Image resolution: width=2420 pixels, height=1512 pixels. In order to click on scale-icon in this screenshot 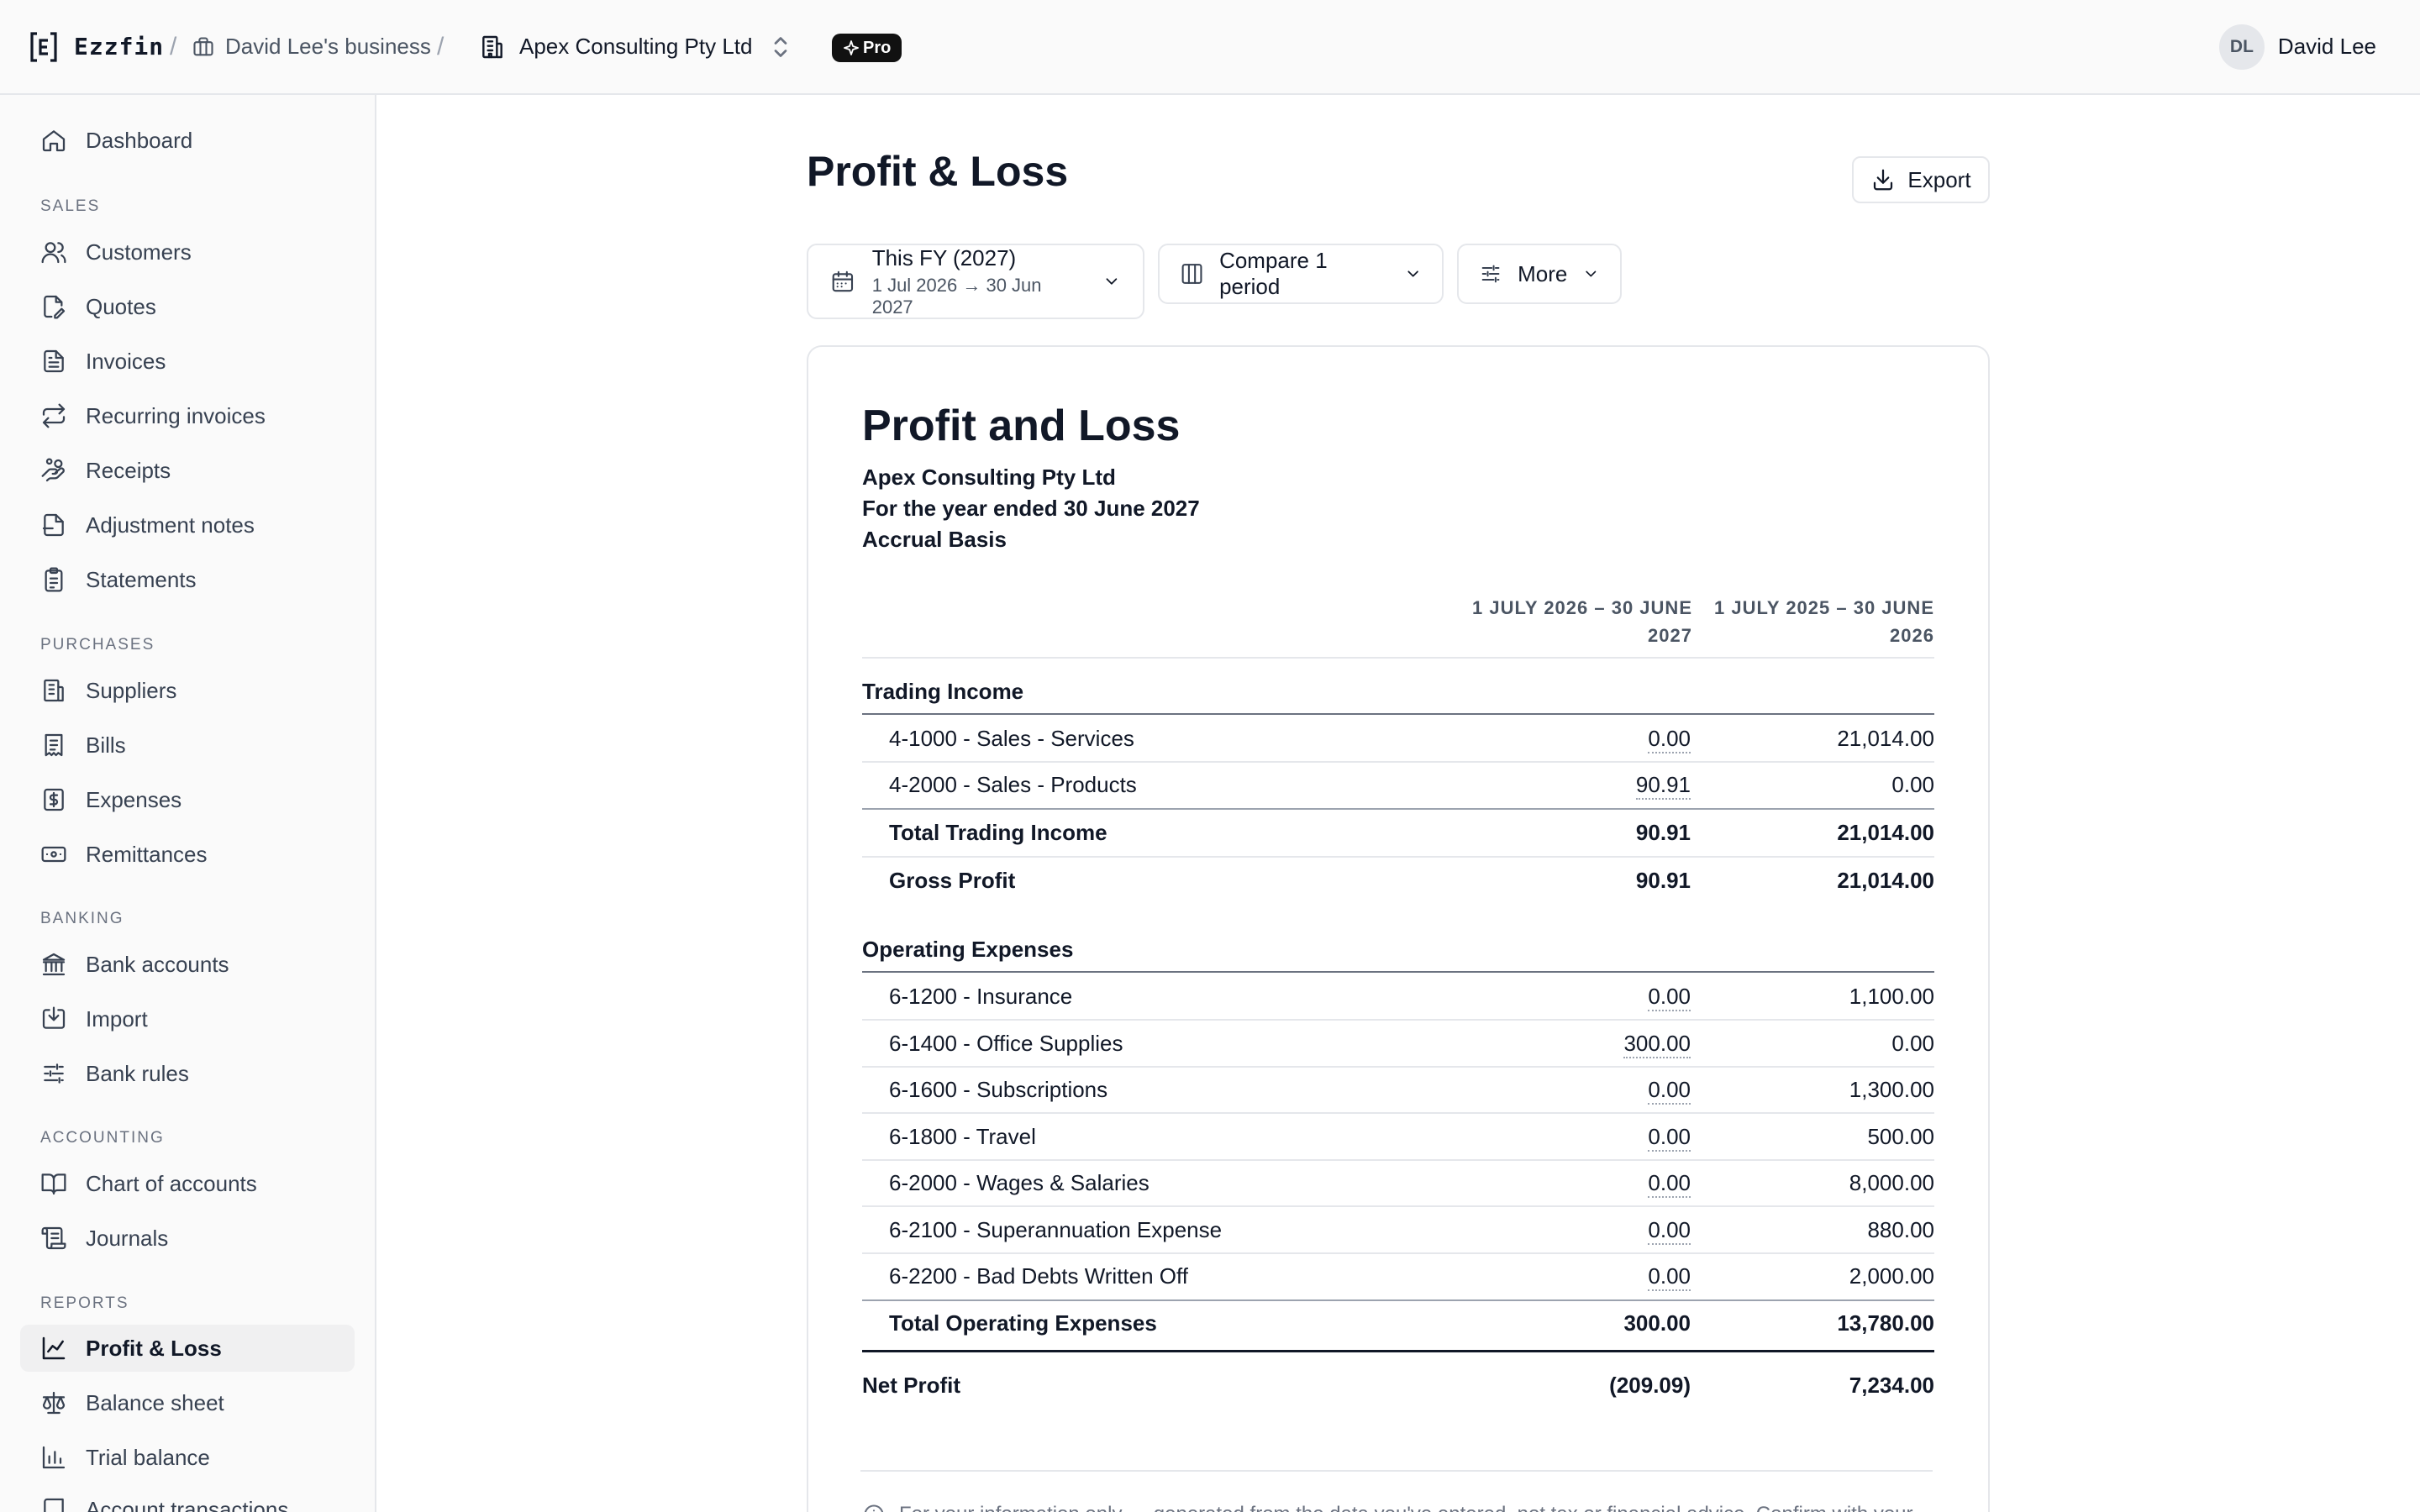, I will do `click(54, 1403)`.